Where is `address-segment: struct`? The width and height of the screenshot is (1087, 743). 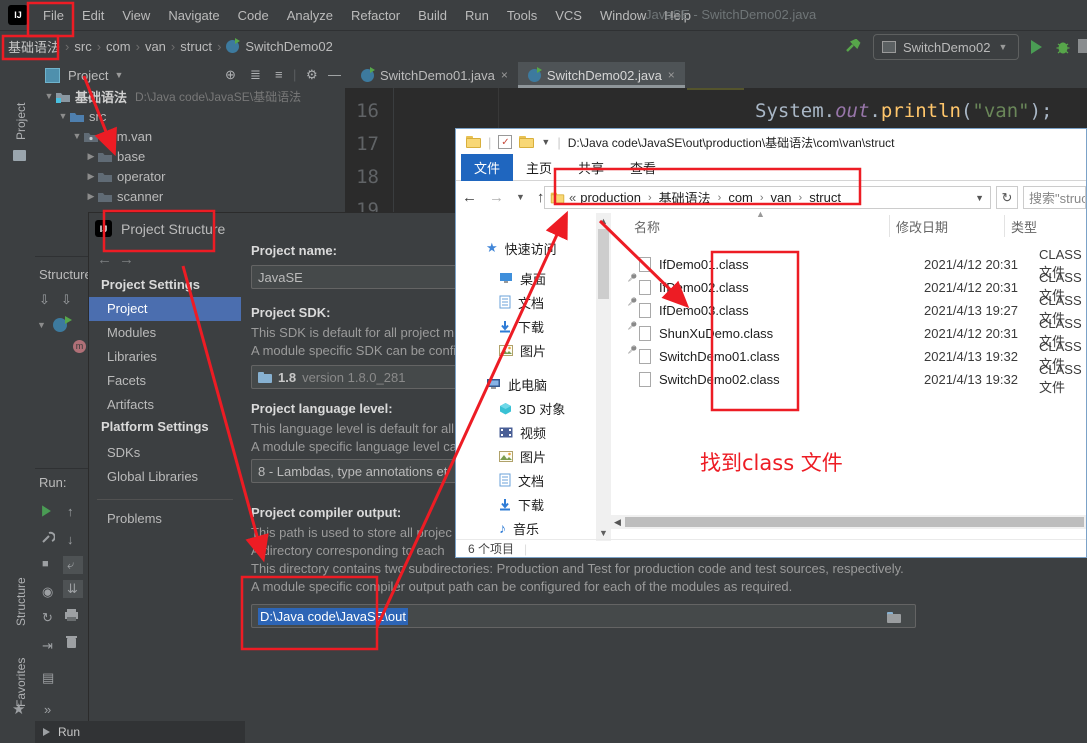
address-segment: struct is located at coordinates (825, 197).